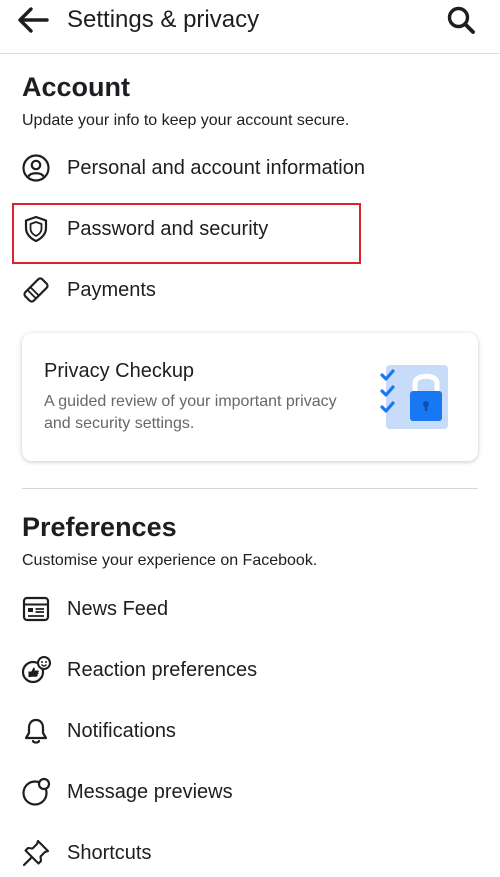 The width and height of the screenshot is (500, 877). What do you see at coordinates (119, 371) in the screenshot?
I see `card-title: Privacy Checkup` at bounding box center [119, 371].